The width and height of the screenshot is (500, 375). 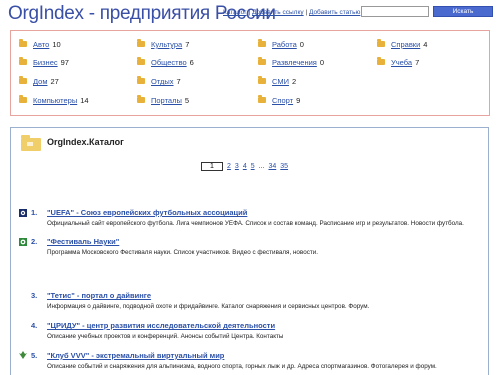 What do you see at coordinates (272, 166) in the screenshot?
I see `page-link: 34` at bounding box center [272, 166].